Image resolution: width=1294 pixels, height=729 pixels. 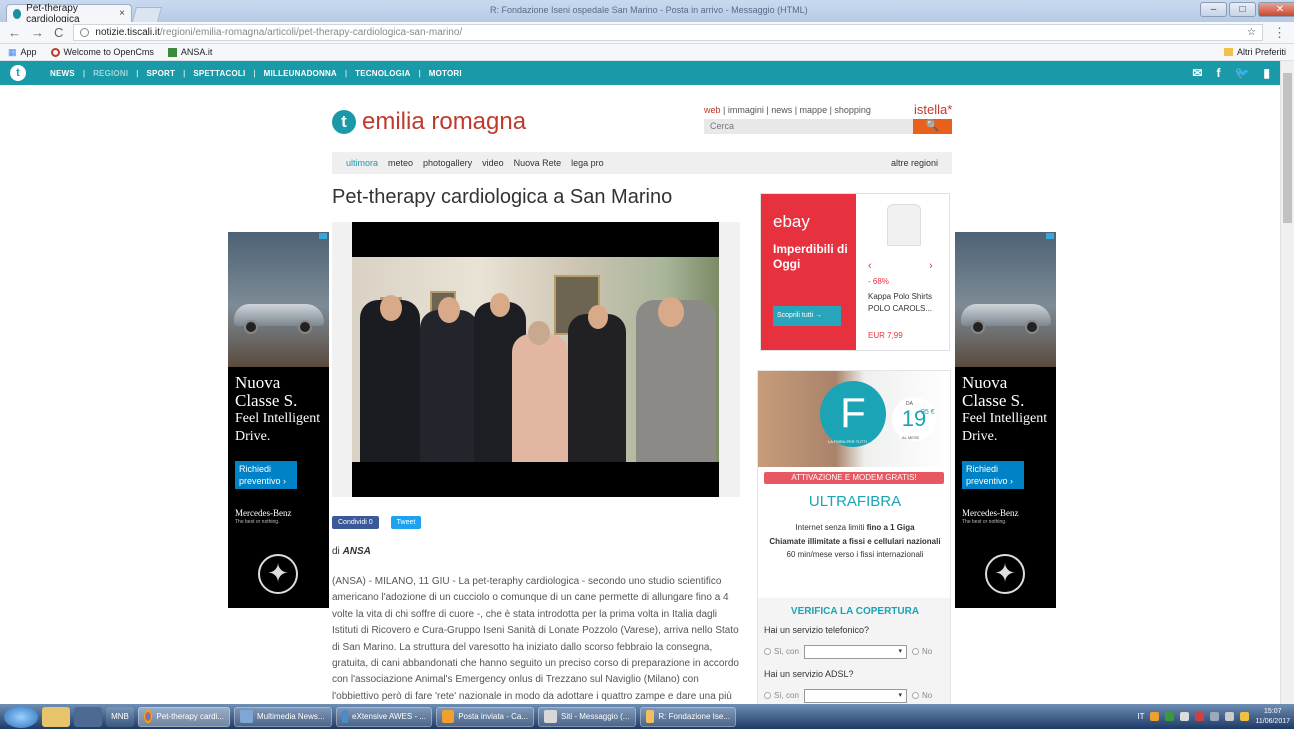 What do you see at coordinates (932, 126) in the screenshot?
I see `search-button: 🔍` at bounding box center [932, 126].